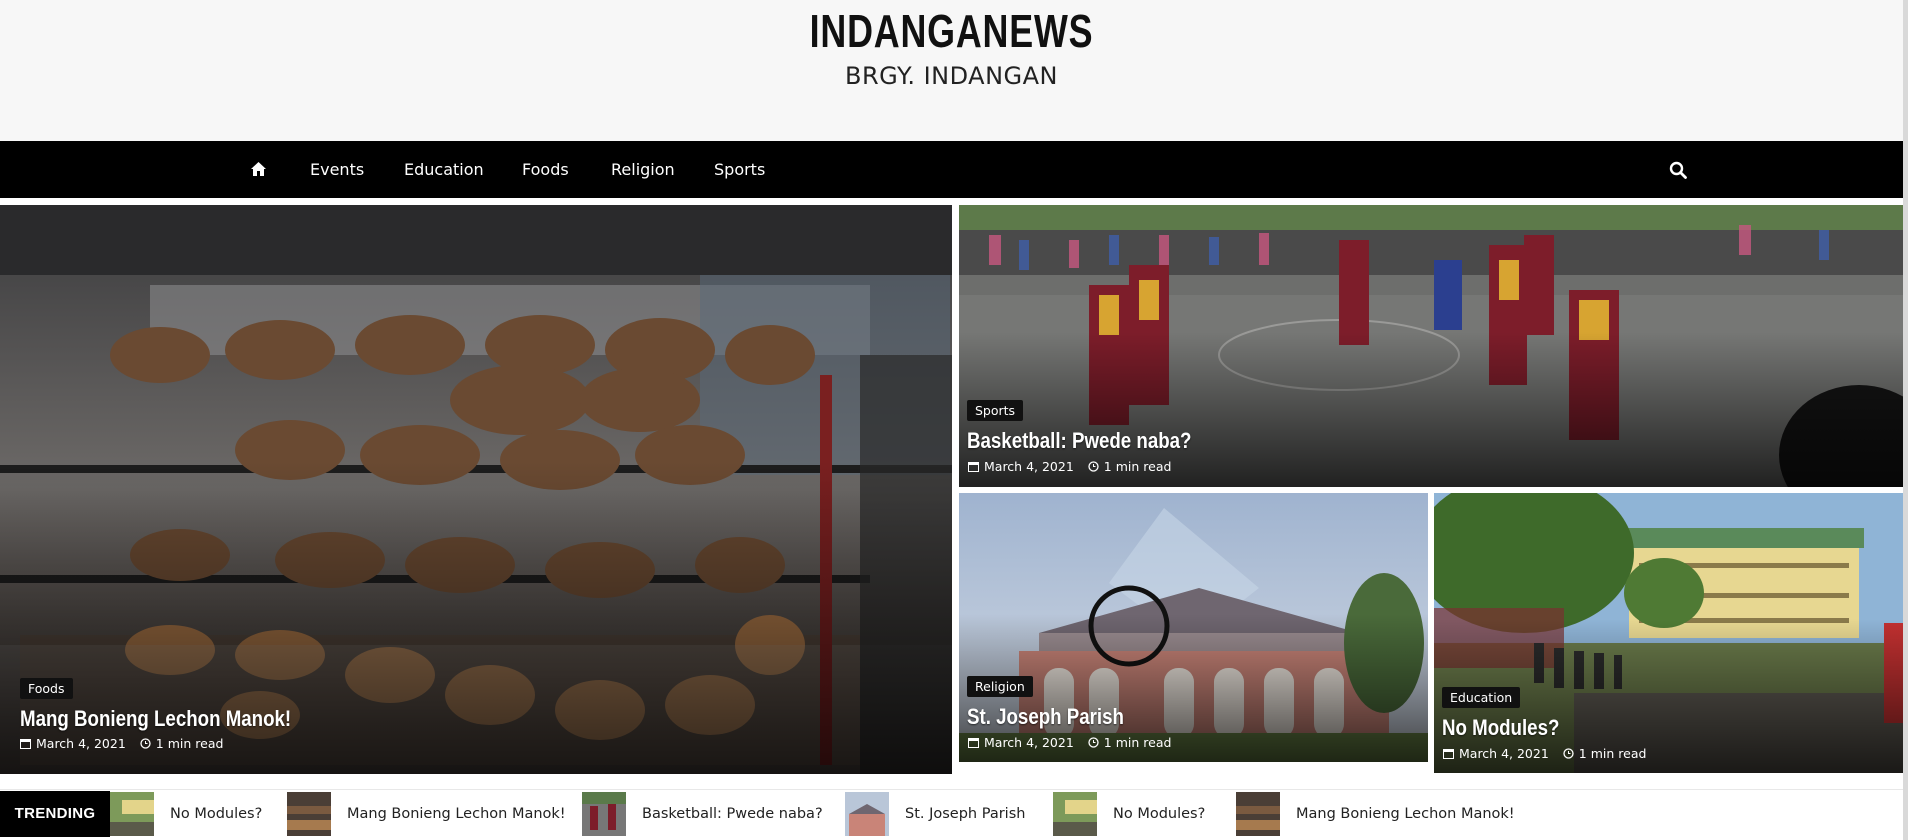  Describe the element at coordinates (258, 169) in the screenshot. I see `home-icon` at that location.